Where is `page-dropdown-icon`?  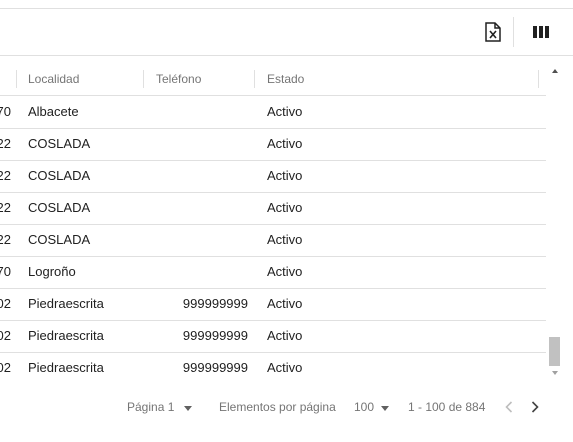 page-dropdown-icon is located at coordinates (188, 408).